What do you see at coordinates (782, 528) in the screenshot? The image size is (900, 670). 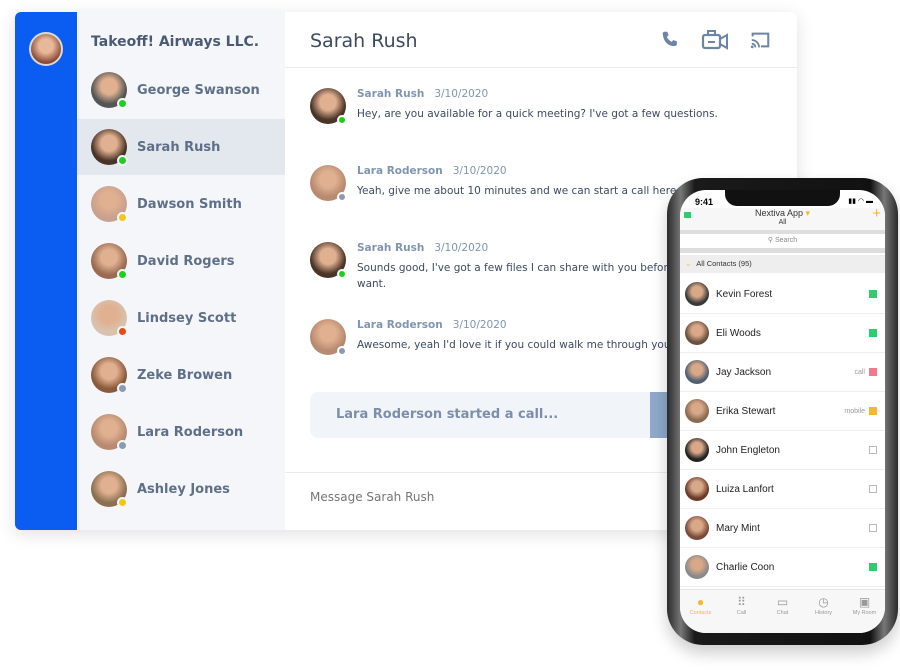 I see `phone-contact-row: Mary Mint` at bounding box center [782, 528].